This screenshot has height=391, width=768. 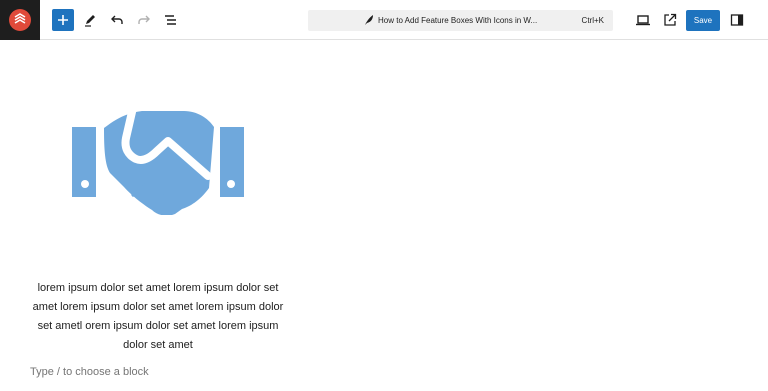 What do you see at coordinates (89, 372) in the screenshot?
I see `block-placeholder: Type / to choose a block` at bounding box center [89, 372].